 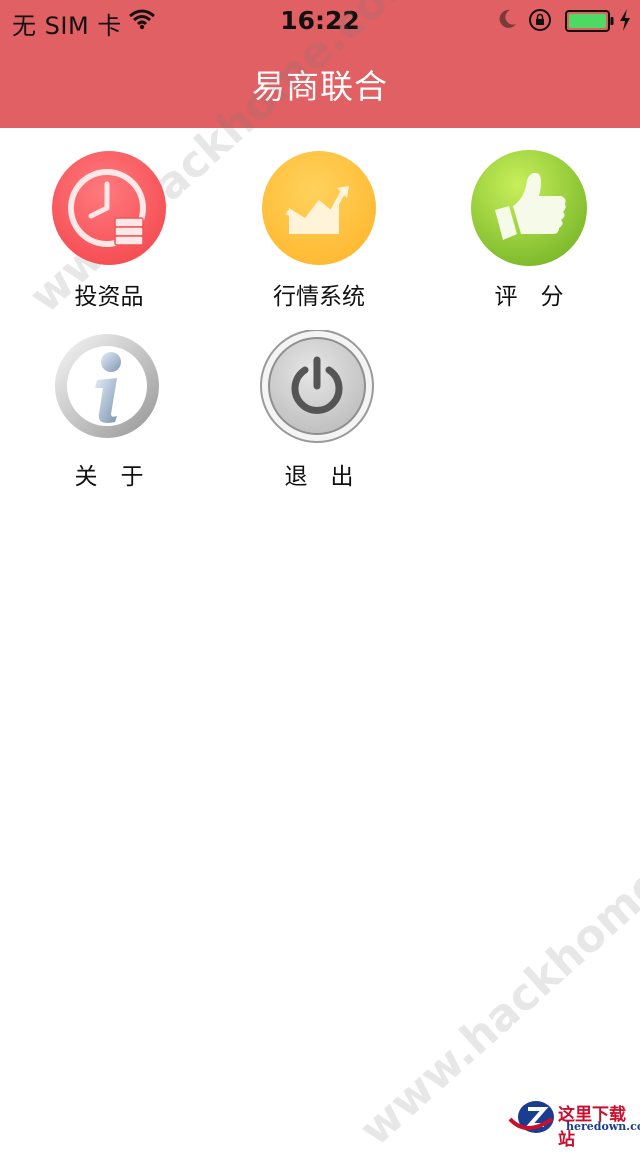 I want to click on power-icon, so click(x=319, y=389).